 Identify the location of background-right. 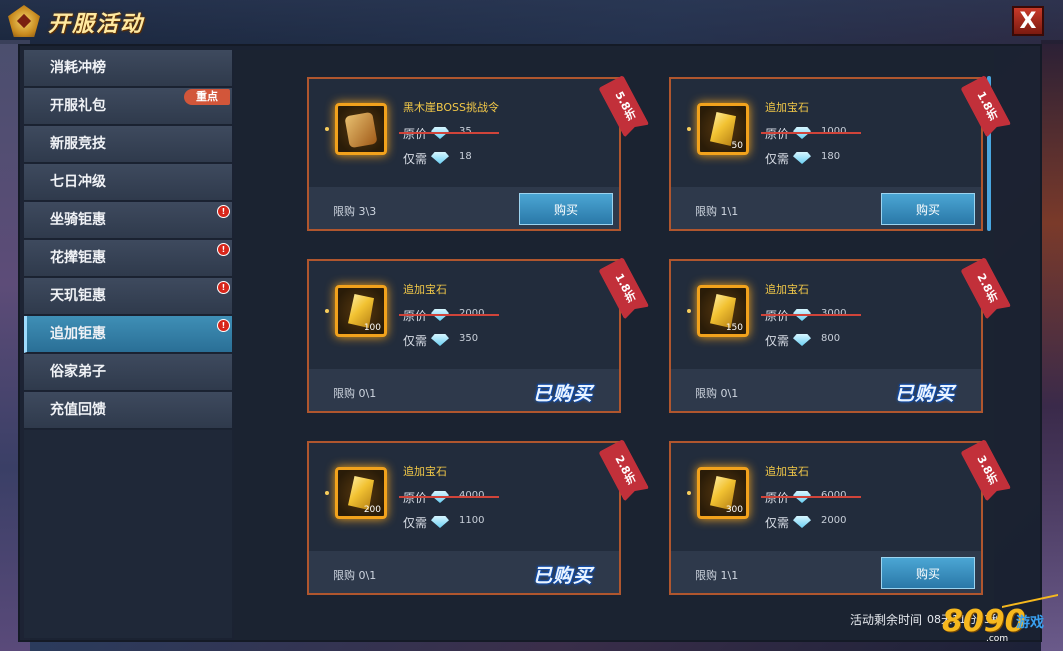
(1052, 345).